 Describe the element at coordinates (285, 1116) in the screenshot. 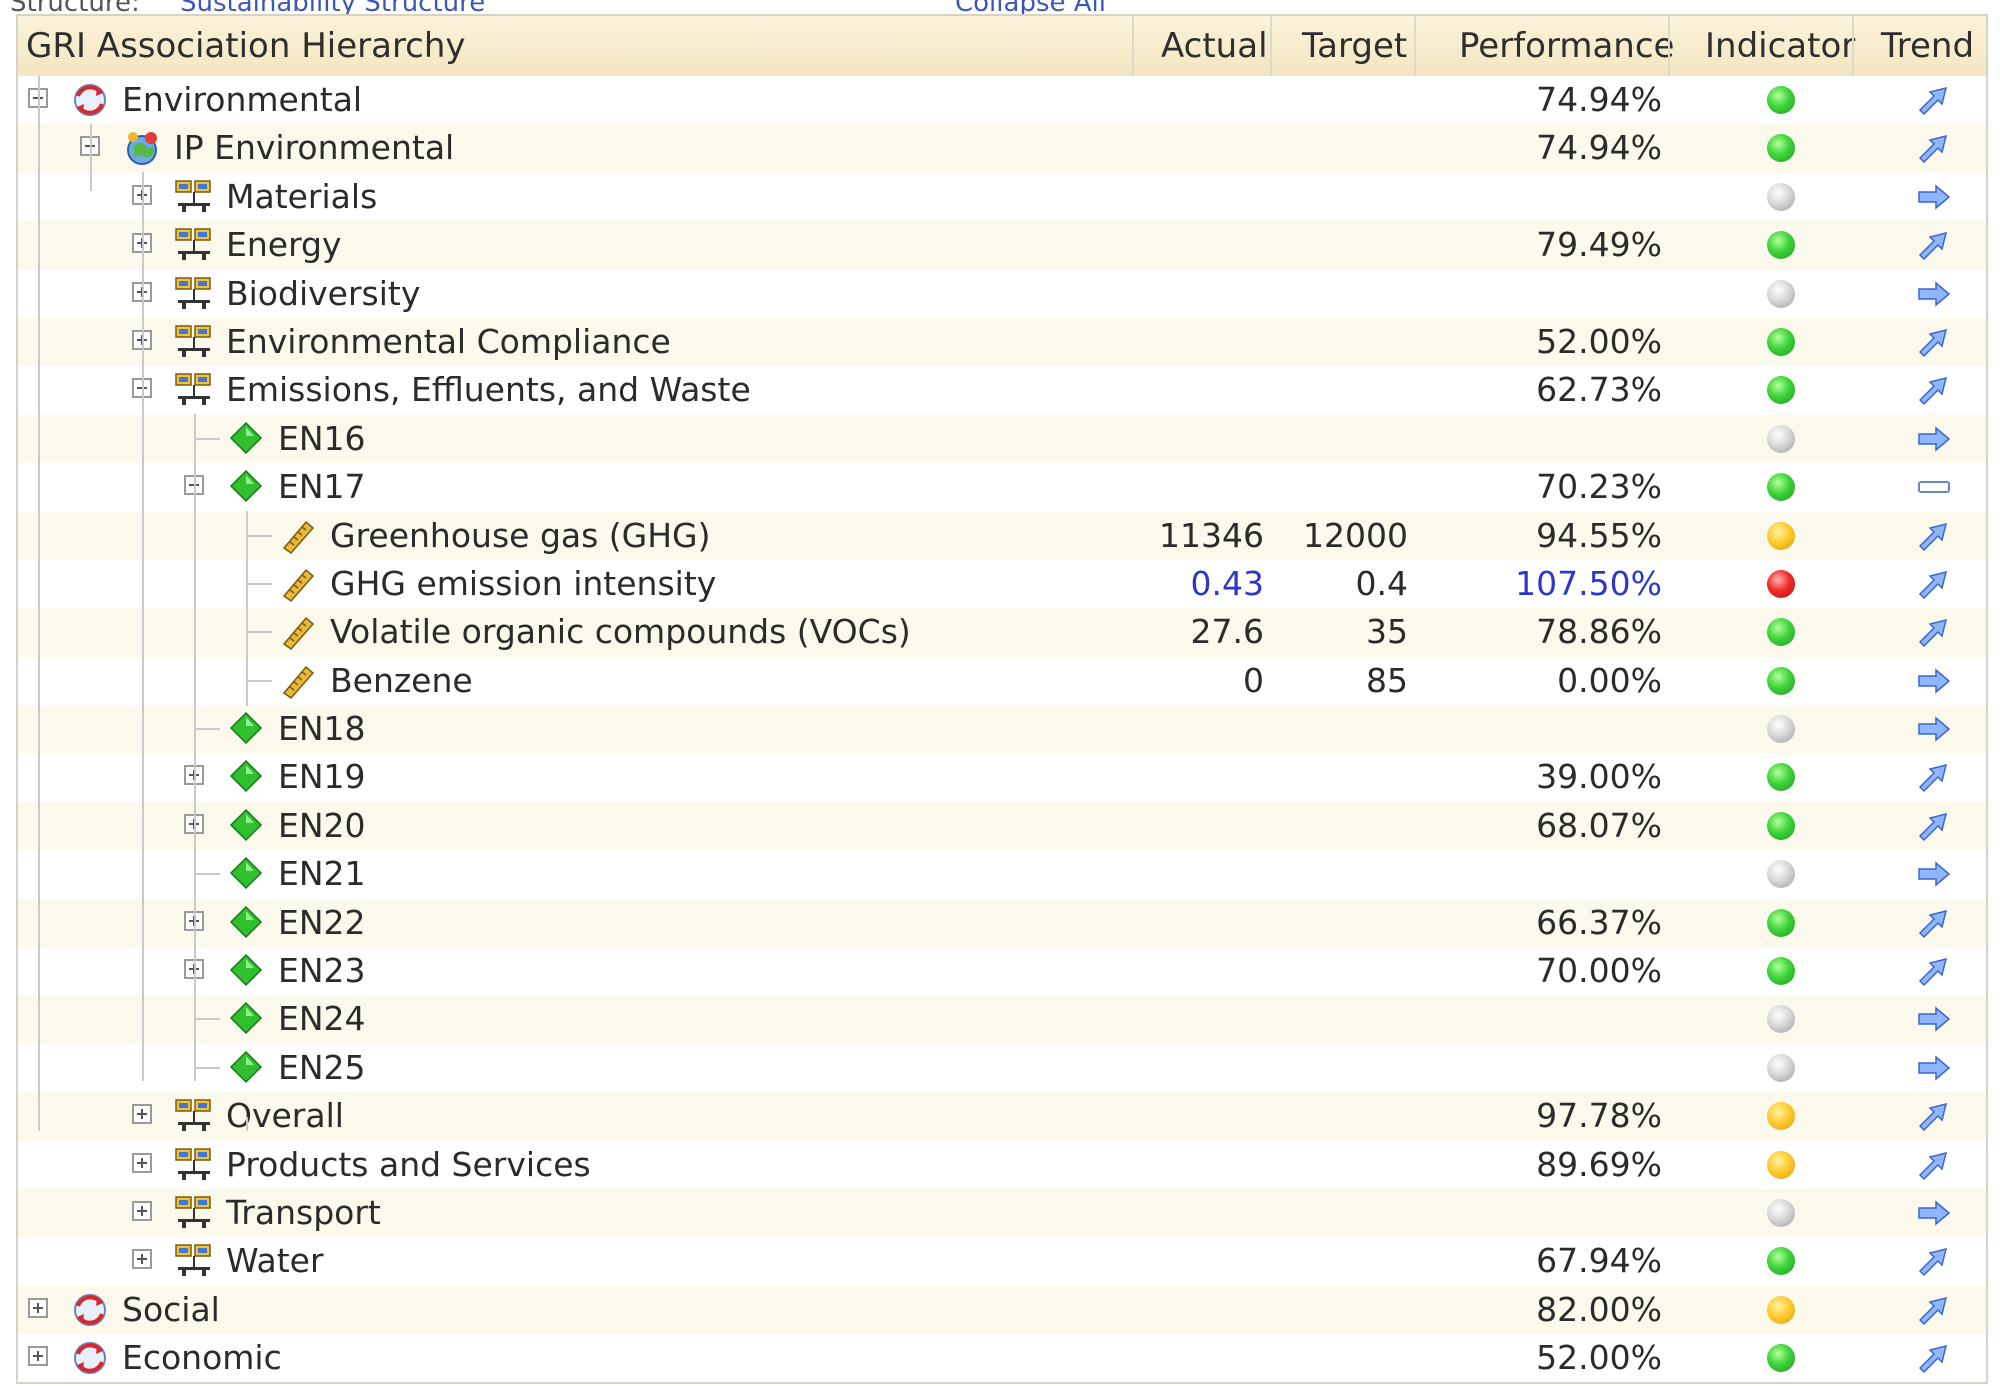

I see `row-label: Overall` at that location.